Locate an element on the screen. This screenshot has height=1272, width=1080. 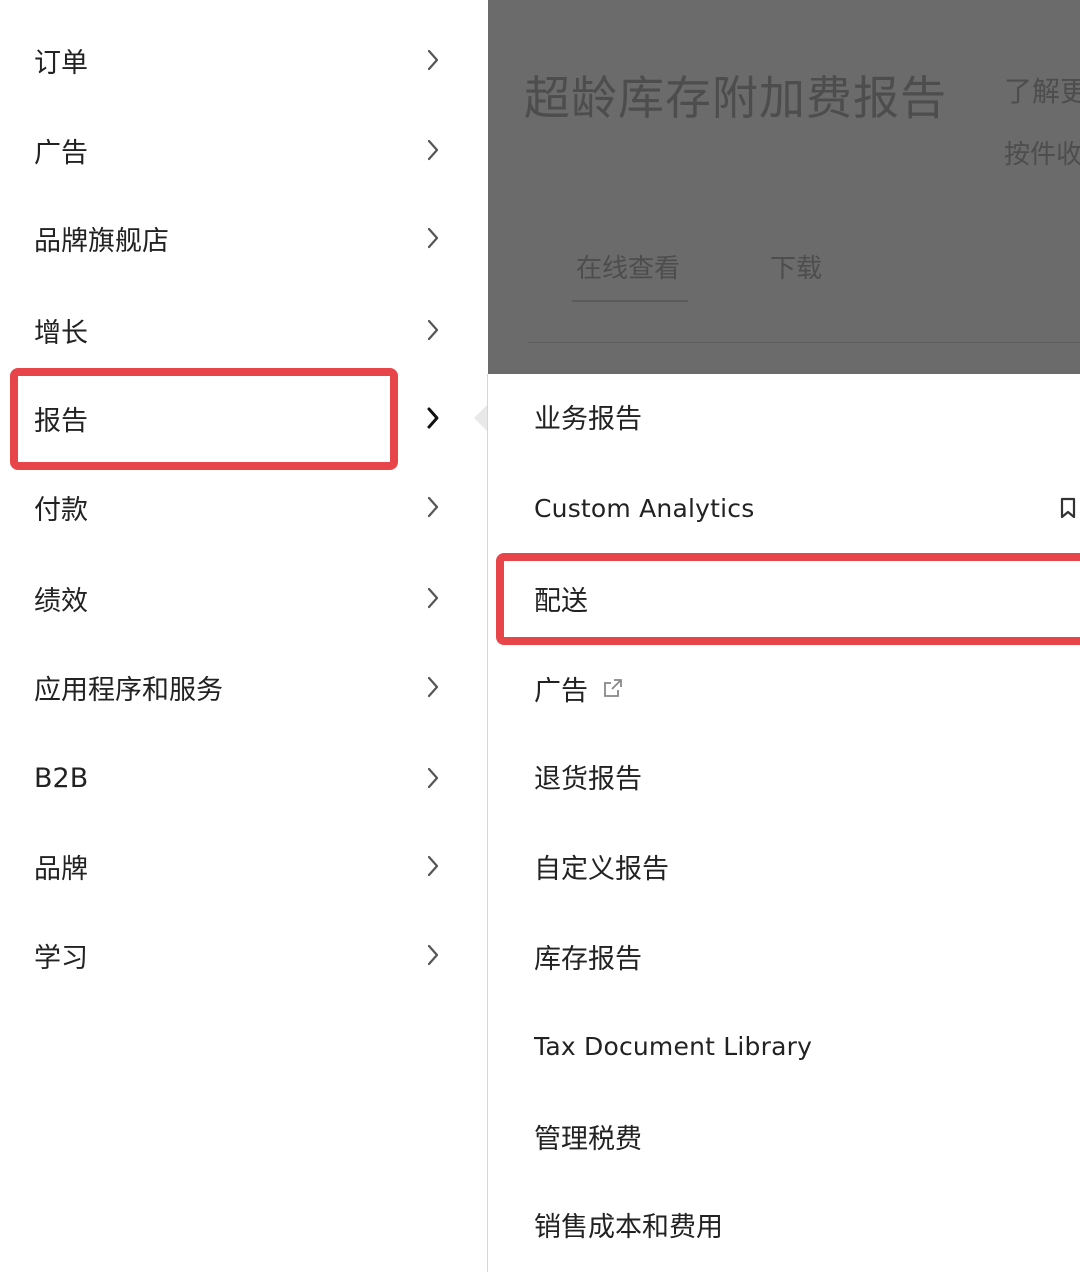
menu-item-label: 品牌旗舰店 is located at coordinates (101, 241).